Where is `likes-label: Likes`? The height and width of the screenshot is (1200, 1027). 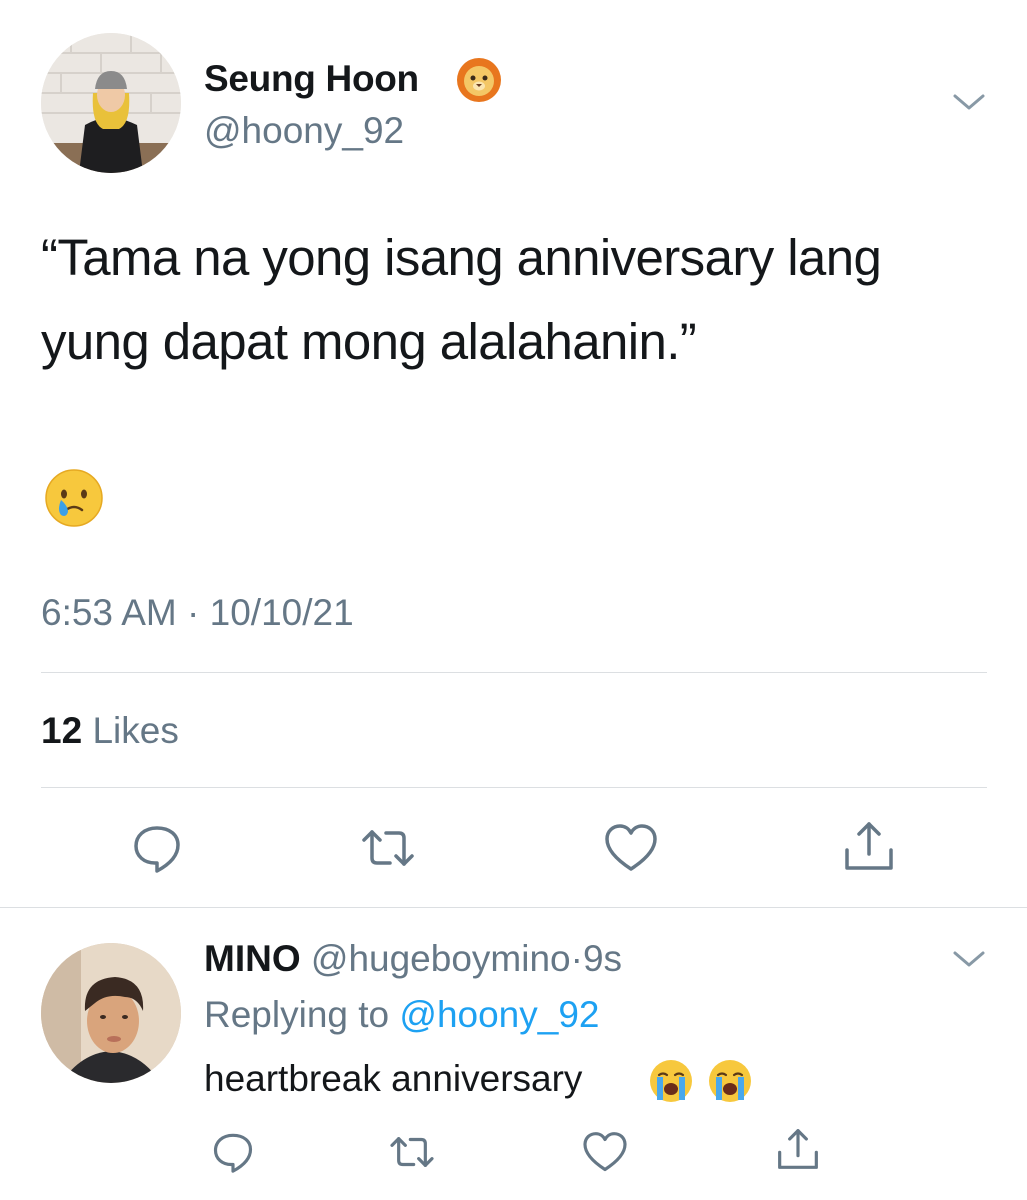
likes-label: Likes is located at coordinates (135, 730).